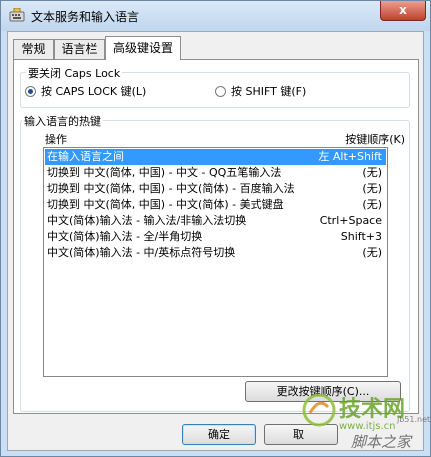 This screenshot has height=457, width=431. I want to click on list-item-key: Shift+3, so click(361, 236).